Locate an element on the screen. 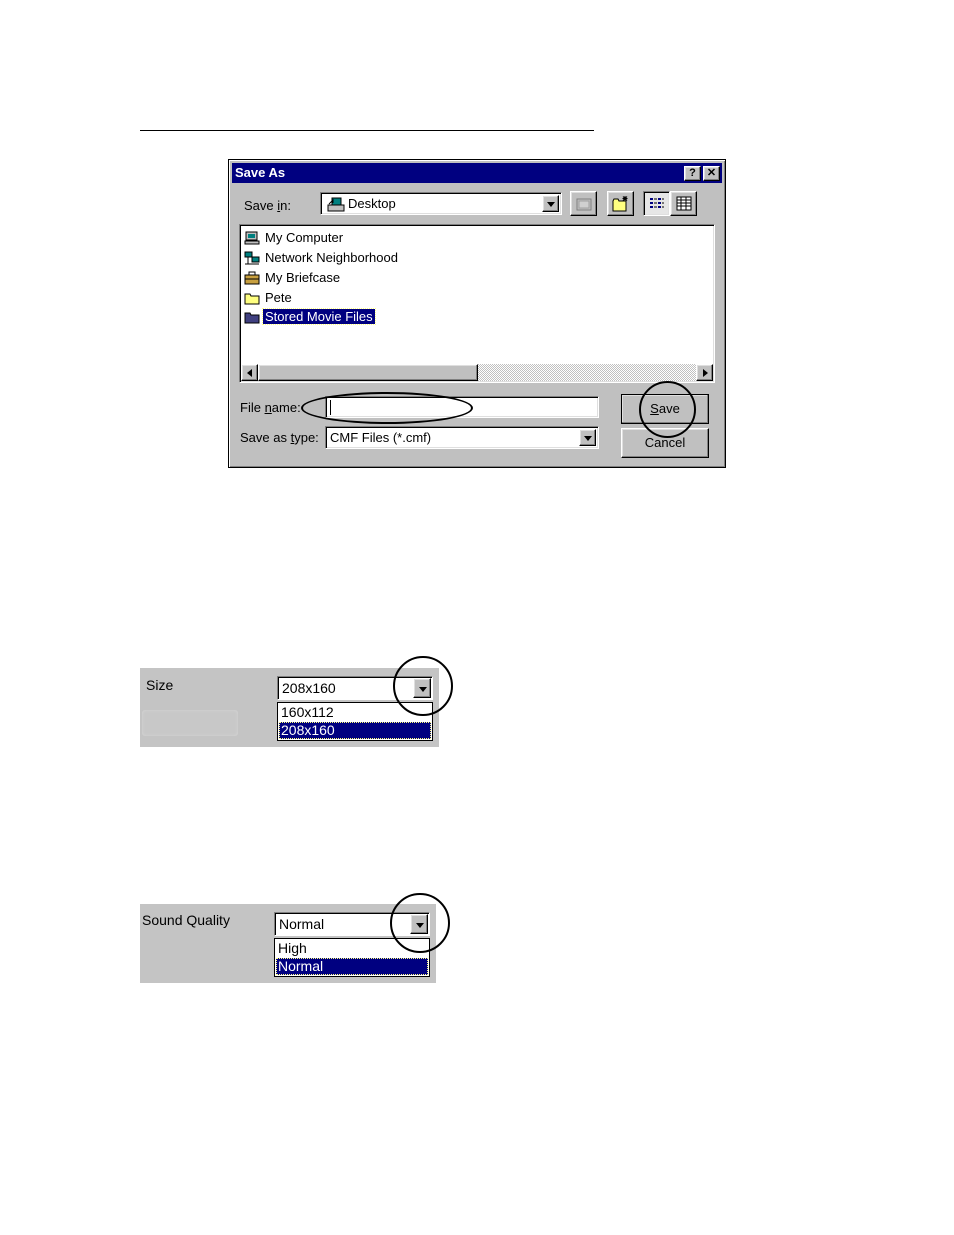 The image size is (954, 1235). file-label: Network Neighborhood is located at coordinates (331, 257).